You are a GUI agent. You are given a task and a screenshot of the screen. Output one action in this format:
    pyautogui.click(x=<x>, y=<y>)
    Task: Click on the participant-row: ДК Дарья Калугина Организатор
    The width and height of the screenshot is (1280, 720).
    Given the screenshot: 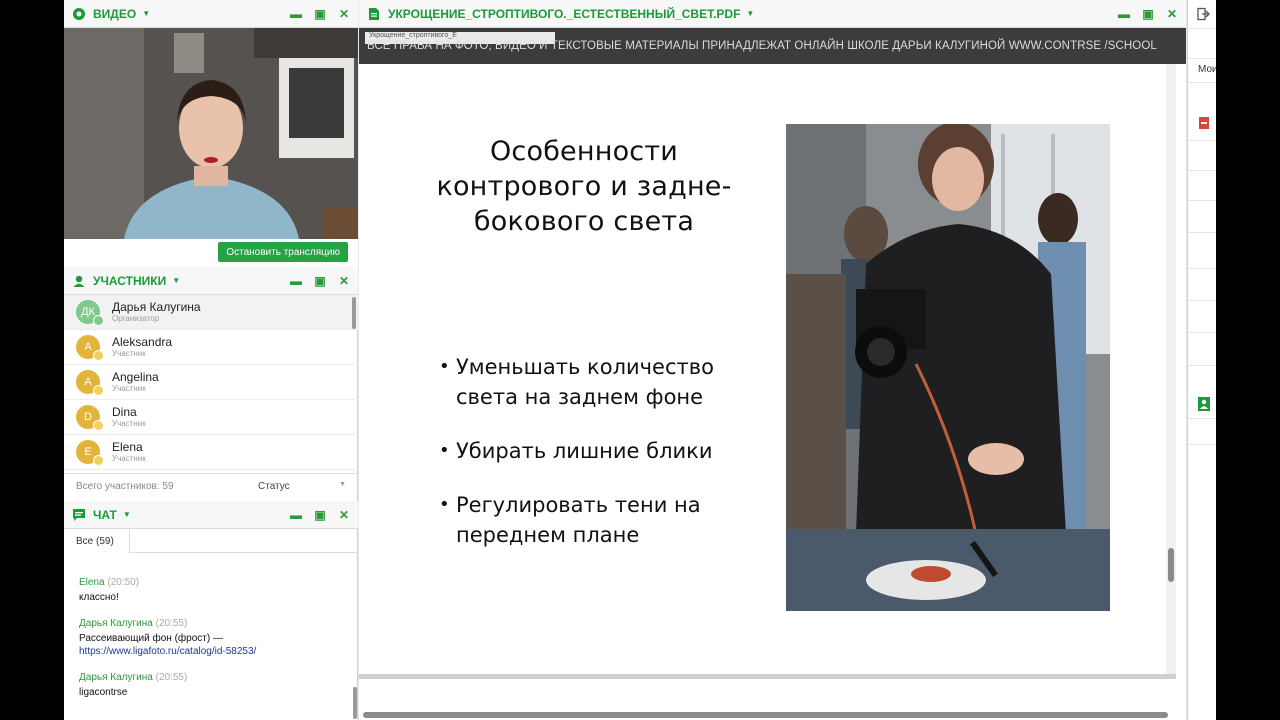 What is the action you would take?
    pyautogui.click(x=211, y=312)
    